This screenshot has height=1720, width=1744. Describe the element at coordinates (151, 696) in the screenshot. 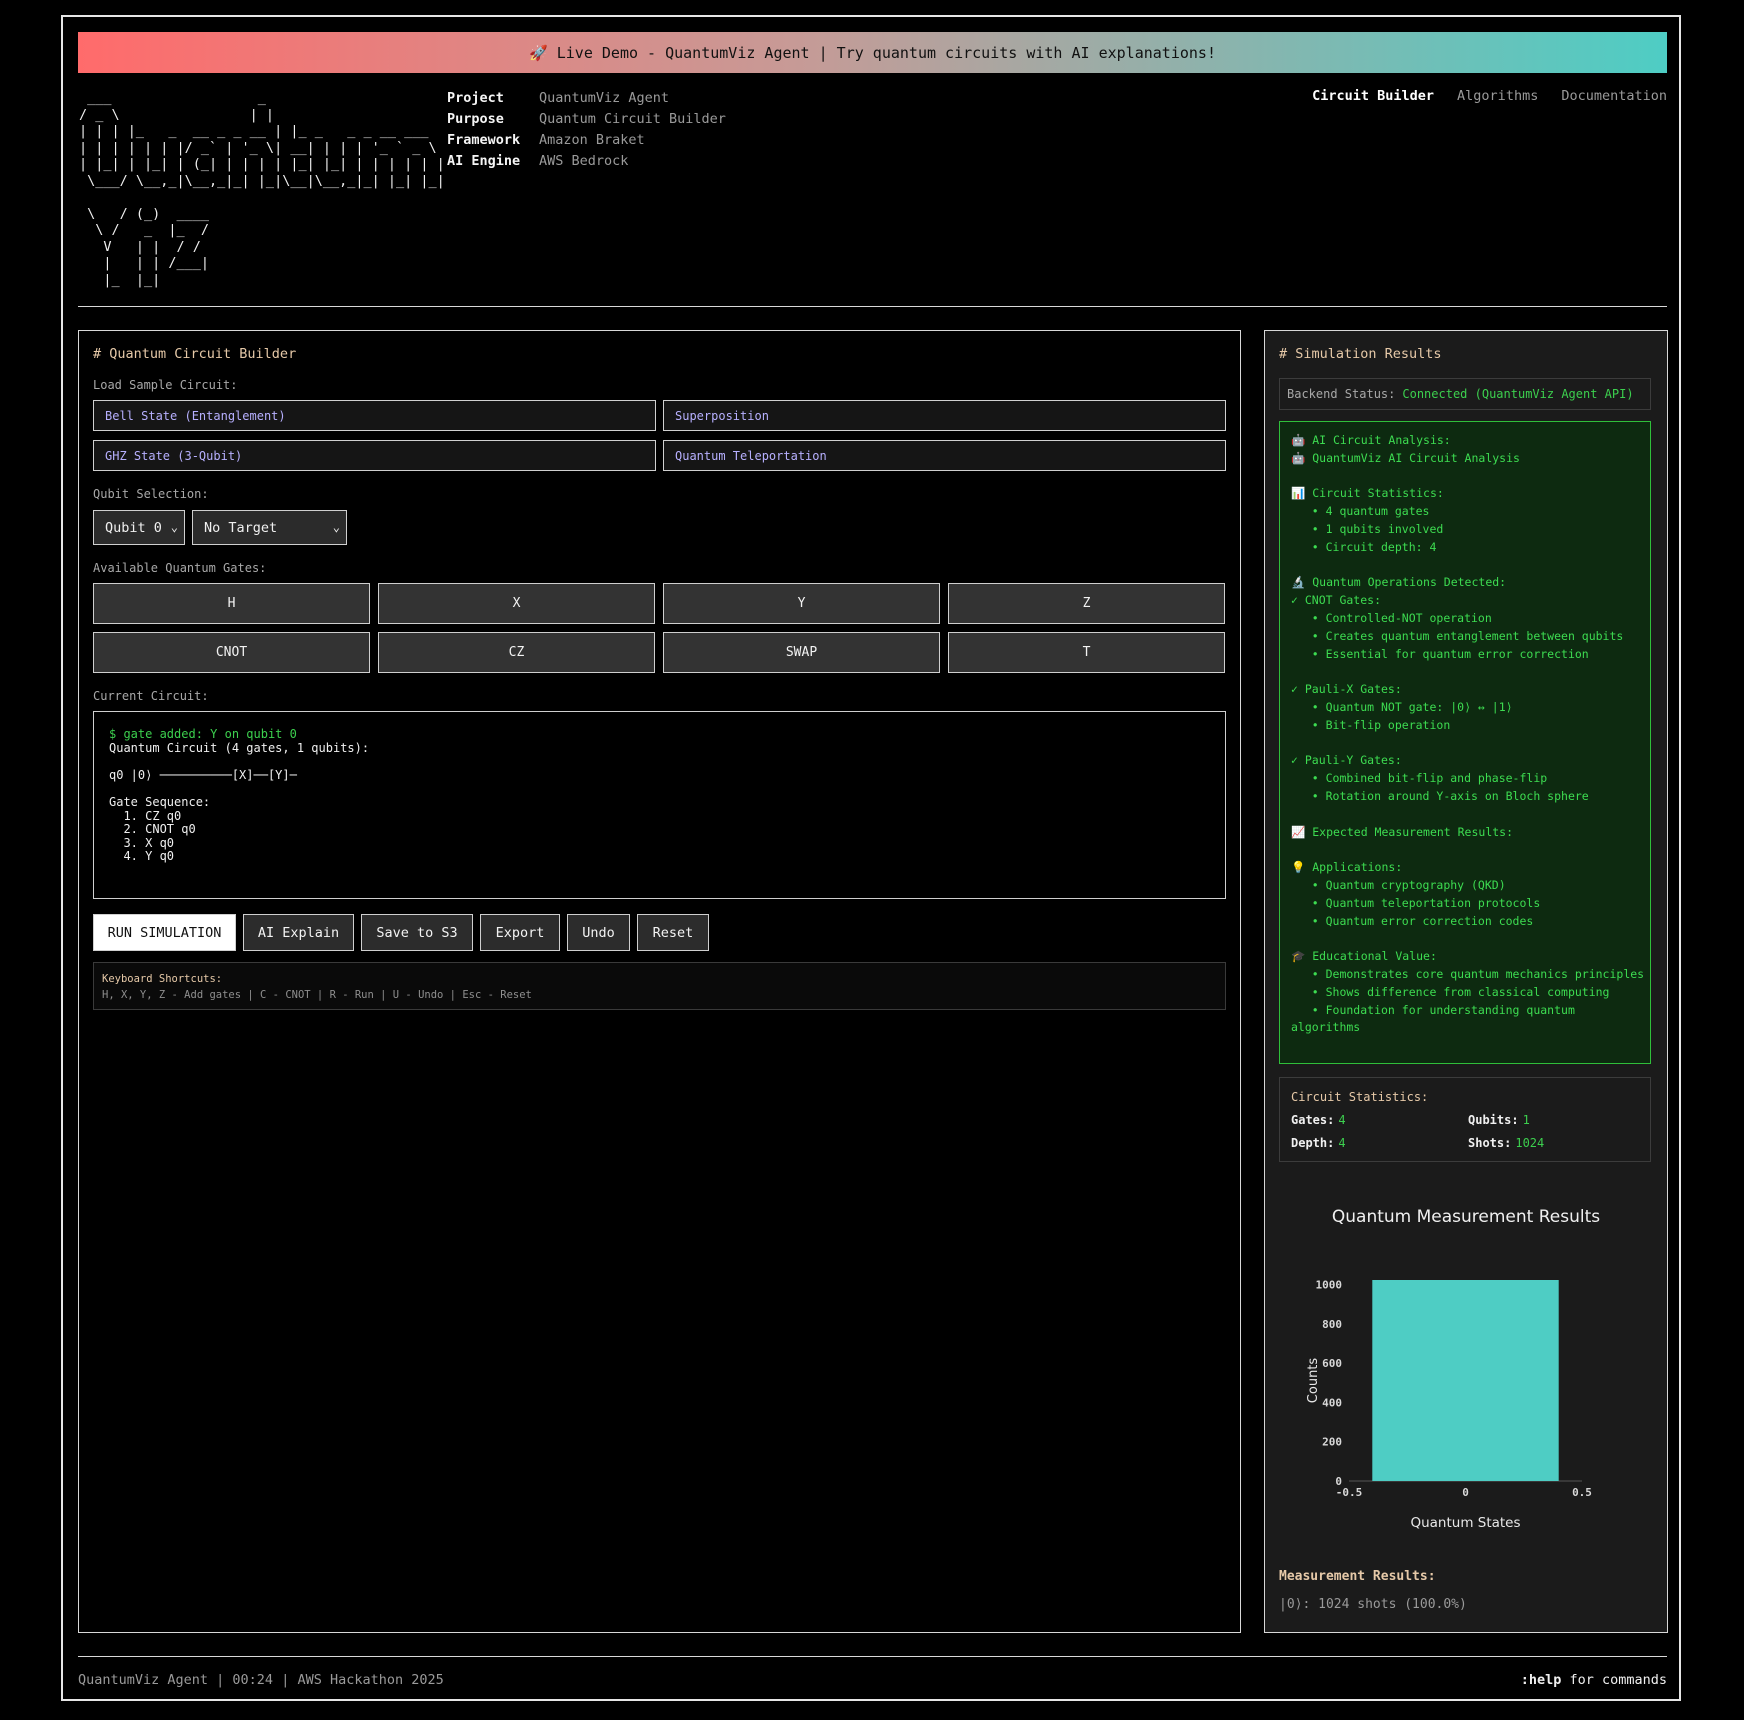

I see `current-circuit-label: Current Circuit:` at that location.